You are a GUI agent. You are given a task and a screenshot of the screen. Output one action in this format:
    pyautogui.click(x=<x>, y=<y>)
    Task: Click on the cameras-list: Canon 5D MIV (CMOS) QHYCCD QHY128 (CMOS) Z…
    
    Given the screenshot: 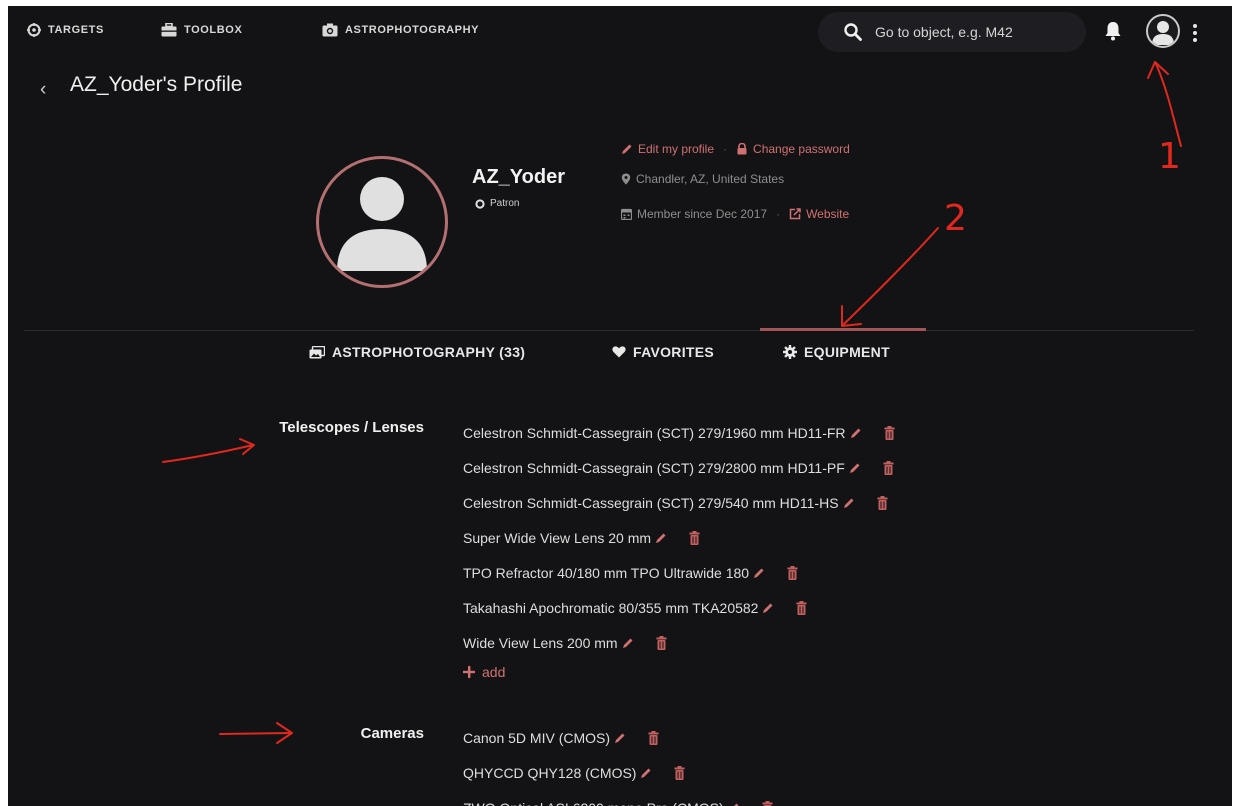 What is the action you would take?
    pyautogui.click(x=618, y=763)
    